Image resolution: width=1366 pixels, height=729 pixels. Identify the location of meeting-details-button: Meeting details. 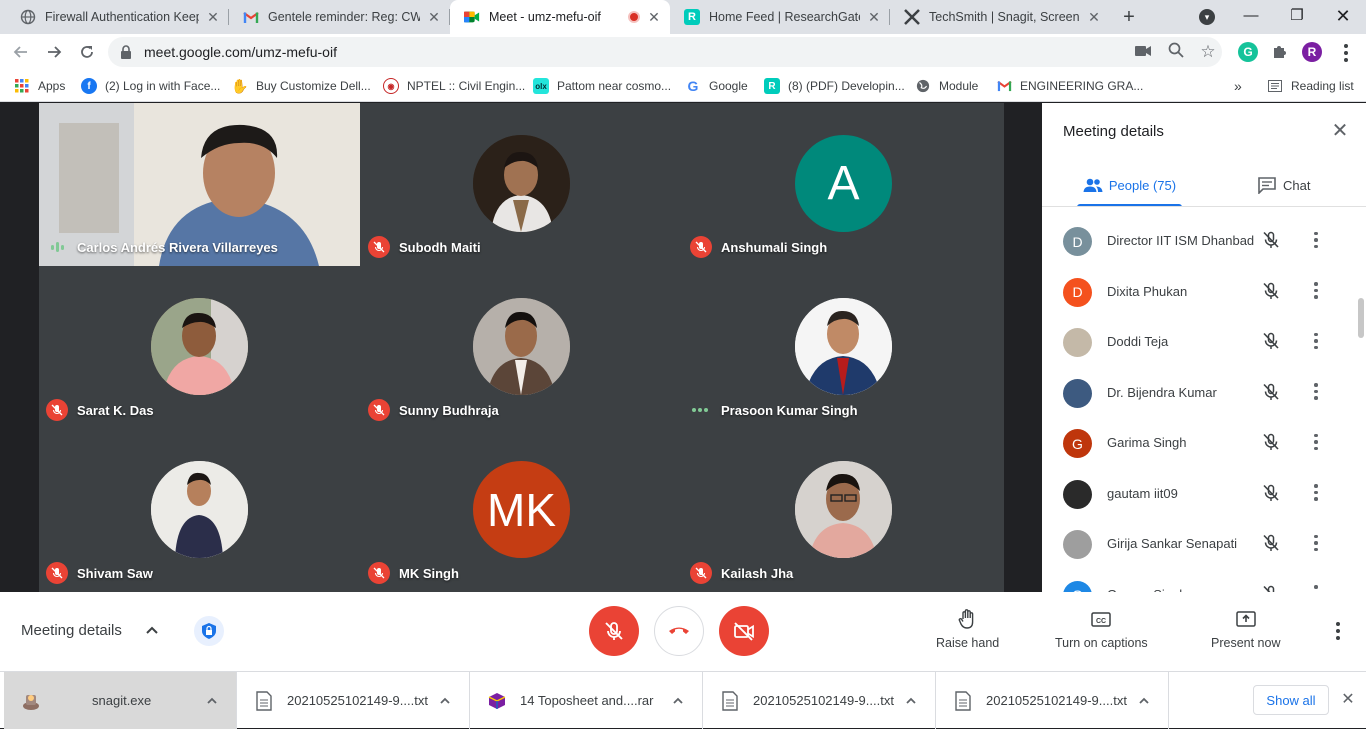
(71, 630).